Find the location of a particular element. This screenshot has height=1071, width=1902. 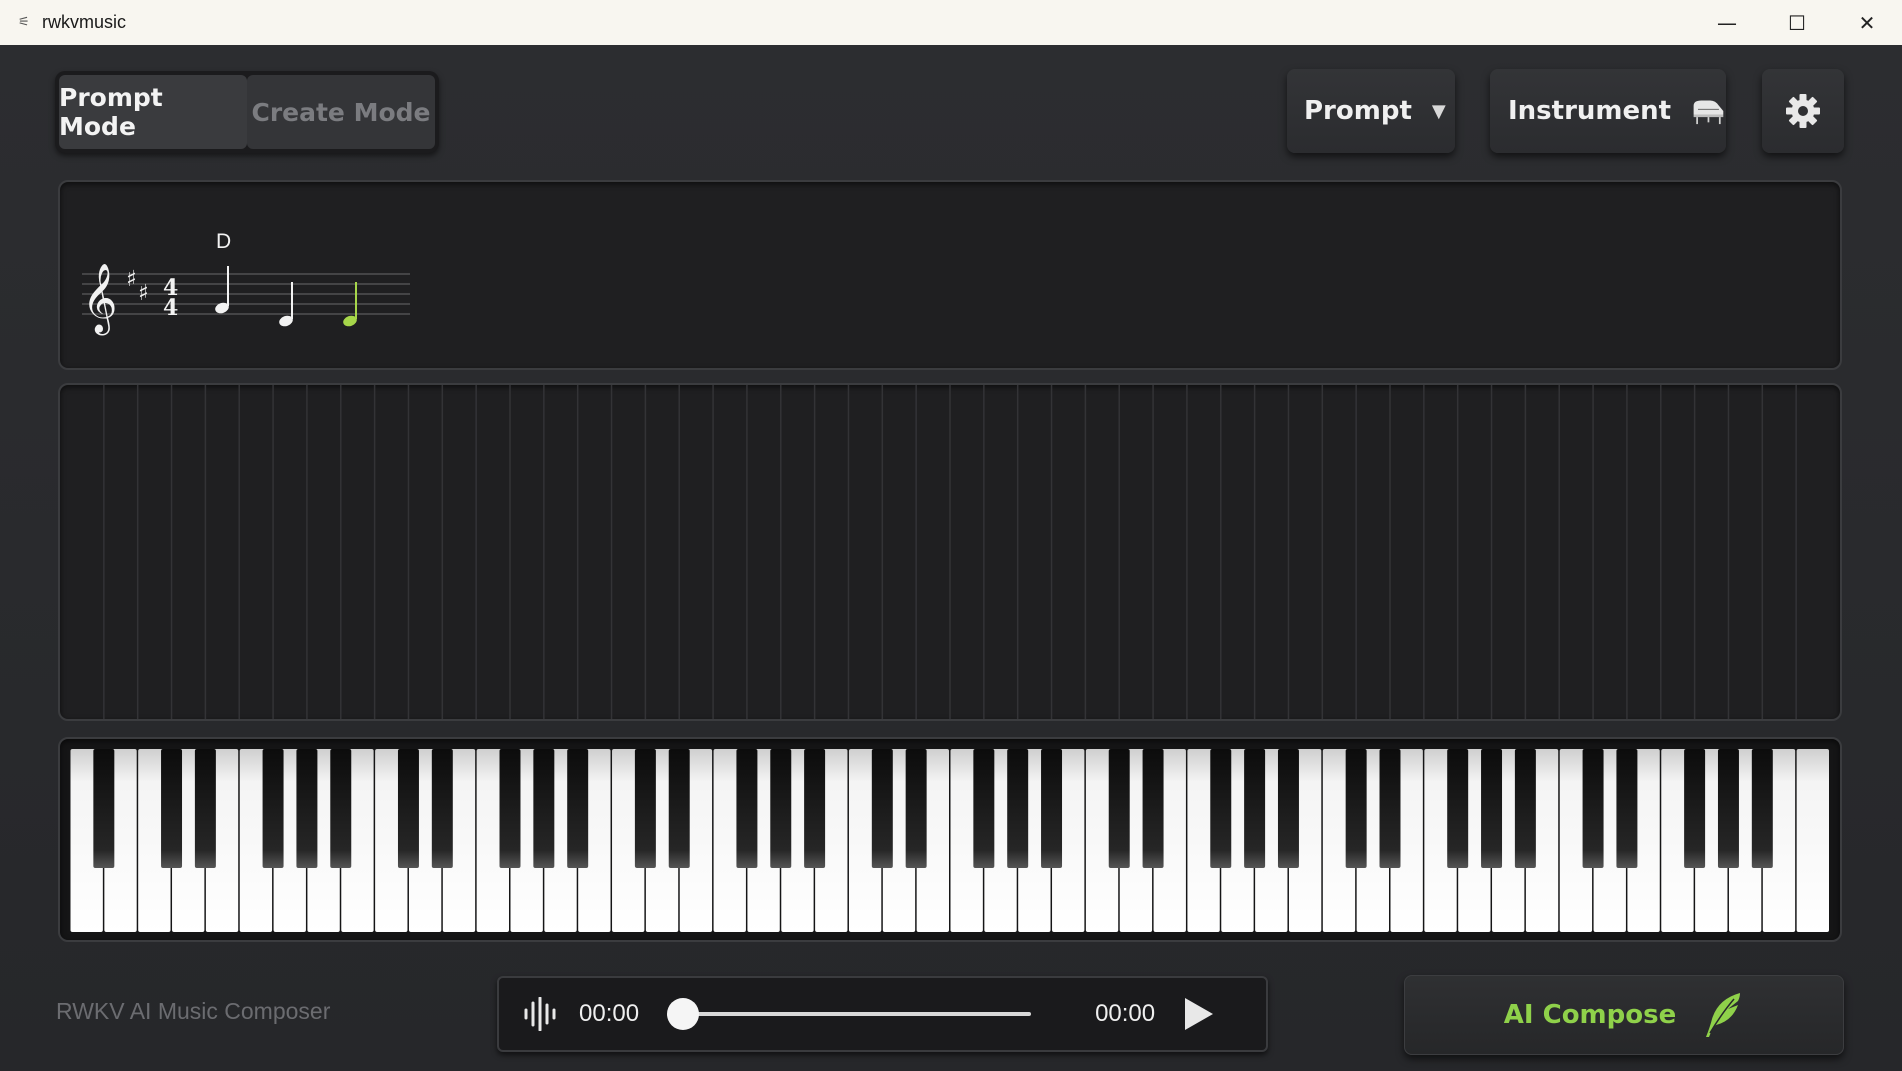

app-icon: ⚟ is located at coordinates (24, 22).